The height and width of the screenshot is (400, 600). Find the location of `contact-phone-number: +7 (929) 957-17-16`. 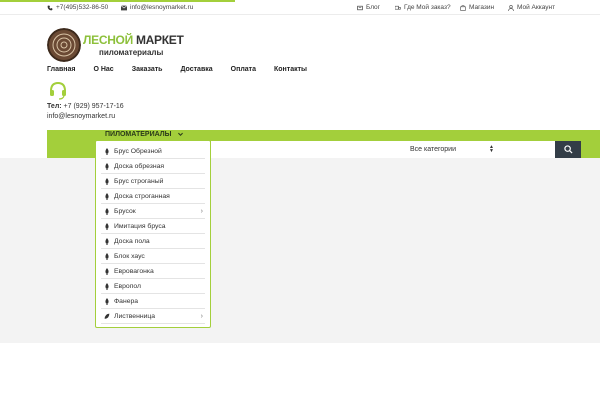

contact-phone-number: +7 (929) 957-17-16 is located at coordinates (92, 106).